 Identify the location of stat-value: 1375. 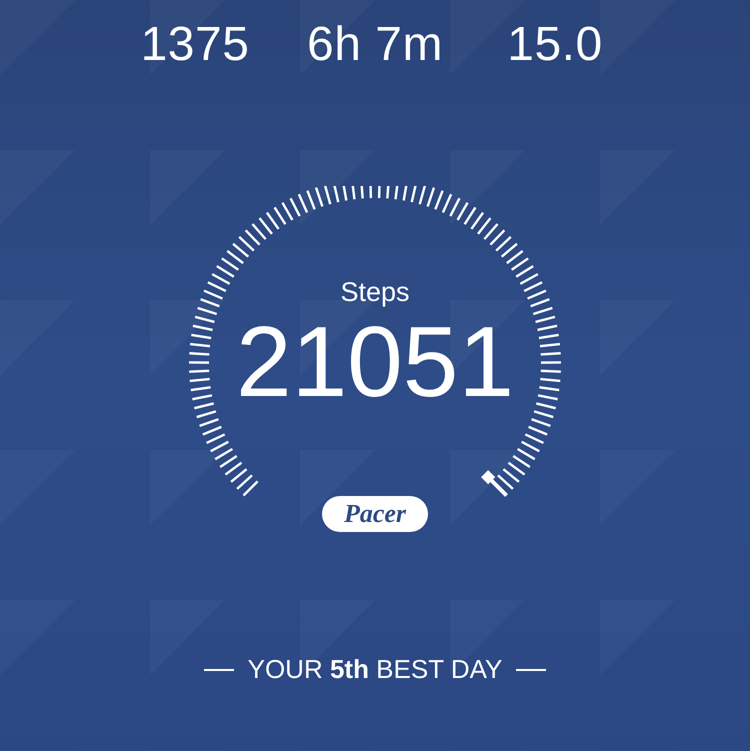
(195, 45).